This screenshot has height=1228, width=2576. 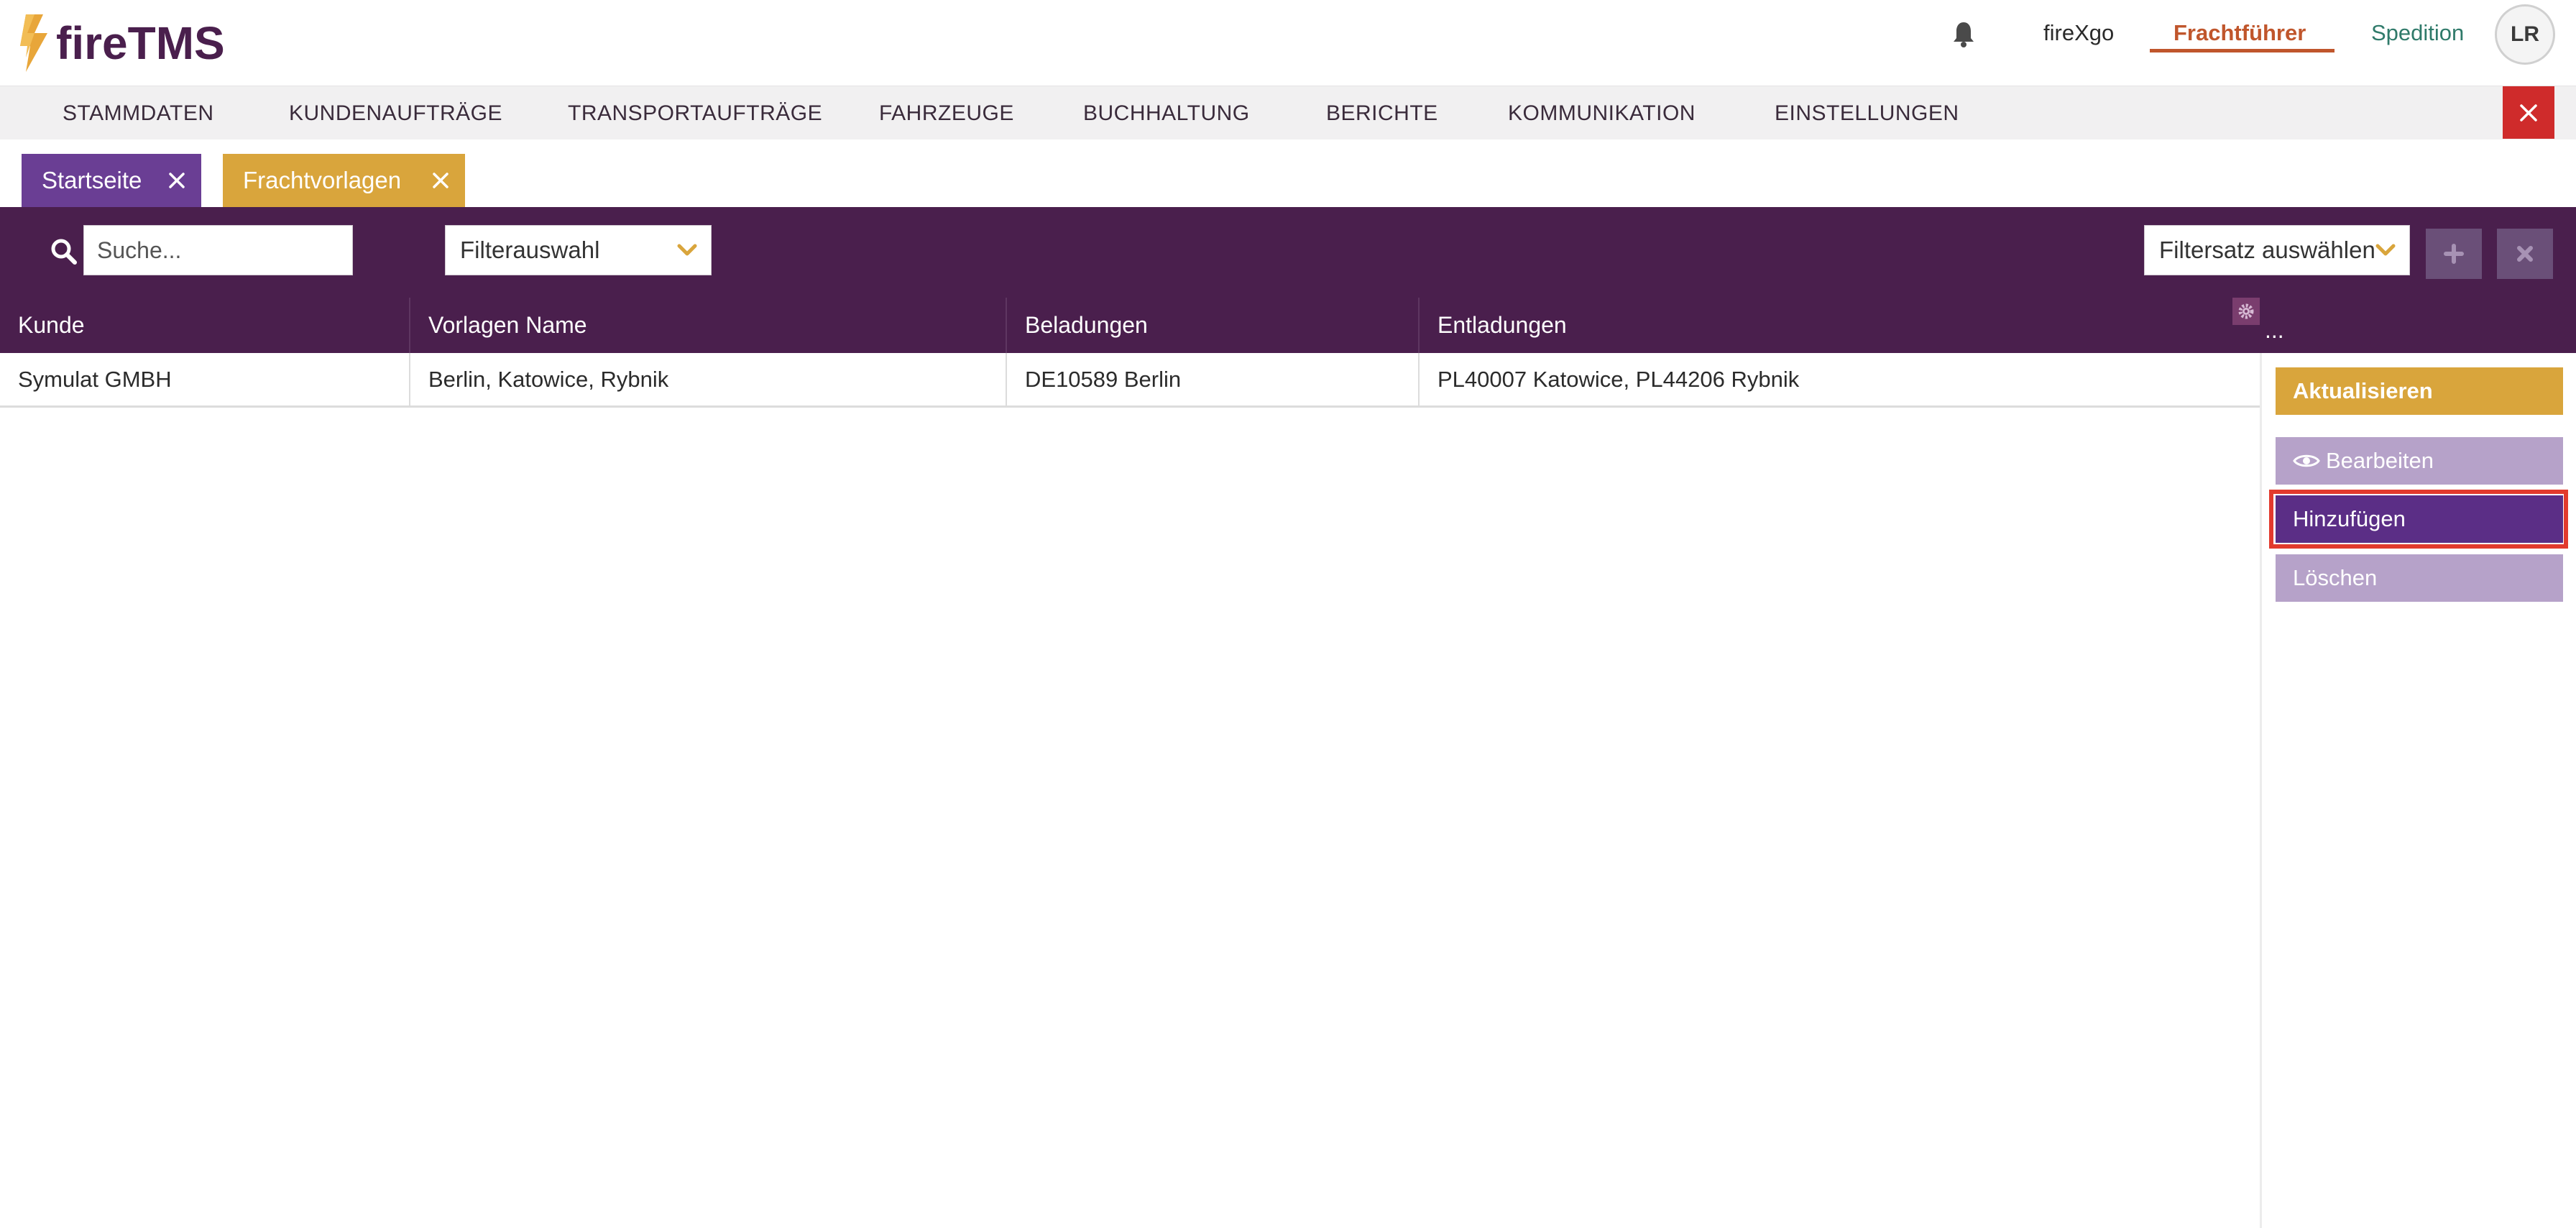 I want to click on column-settings-button, so click(x=2246, y=311).